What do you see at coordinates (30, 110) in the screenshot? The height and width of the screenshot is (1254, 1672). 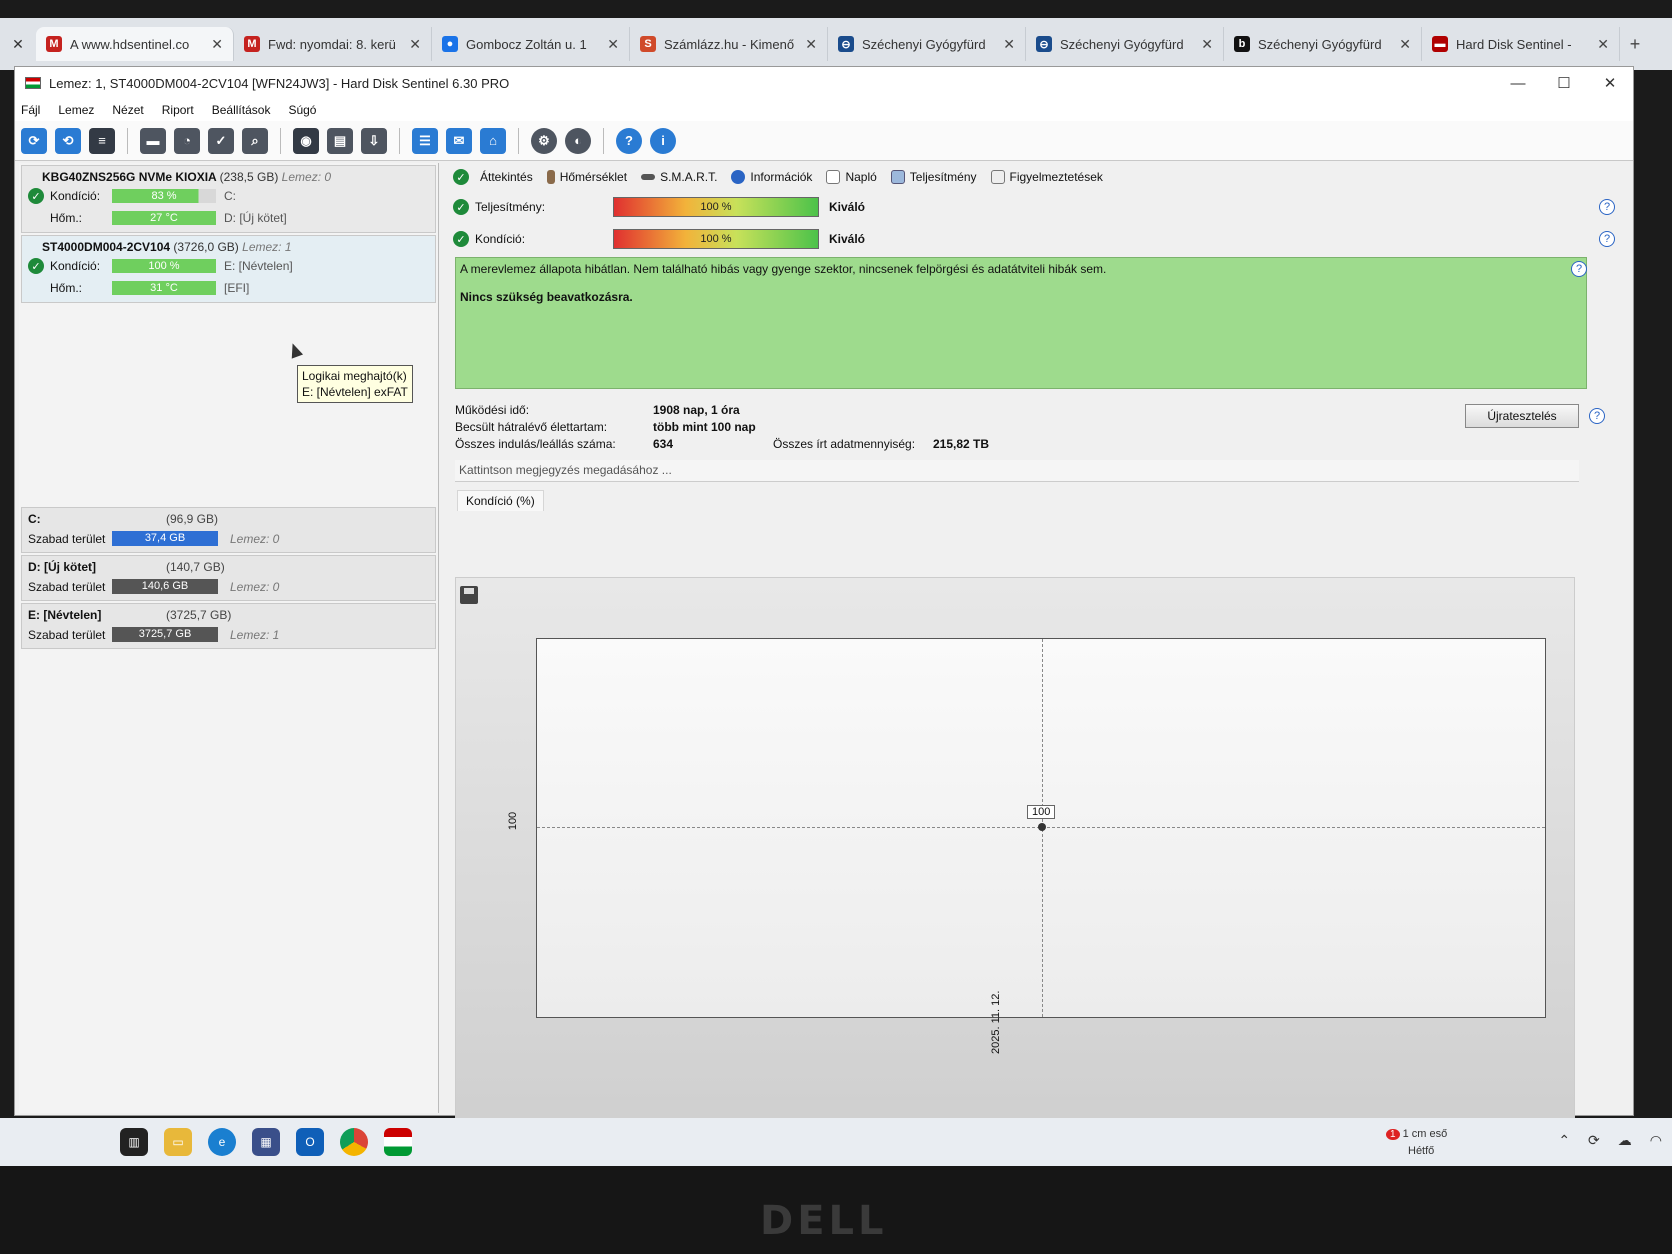 I see `menu-file: Fájl` at bounding box center [30, 110].